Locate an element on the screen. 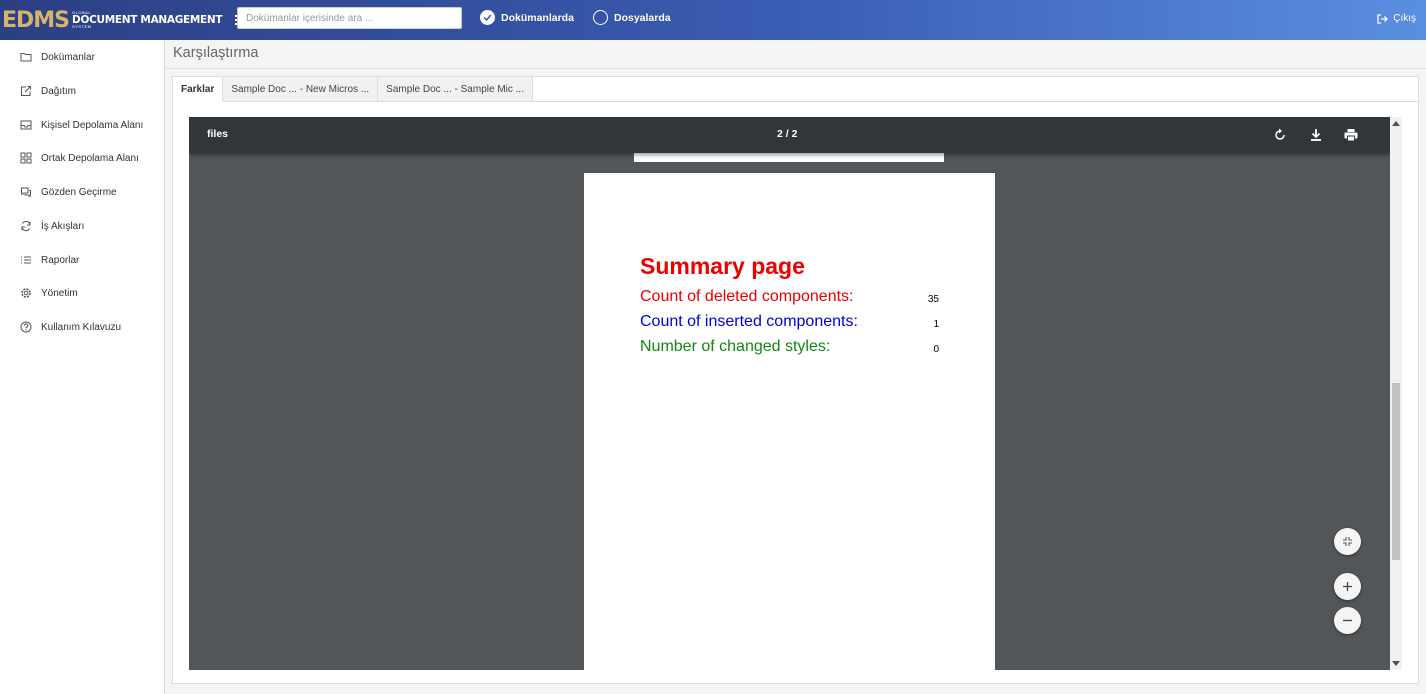  radio-files-label: Dosyalarda is located at coordinates (642, 17).